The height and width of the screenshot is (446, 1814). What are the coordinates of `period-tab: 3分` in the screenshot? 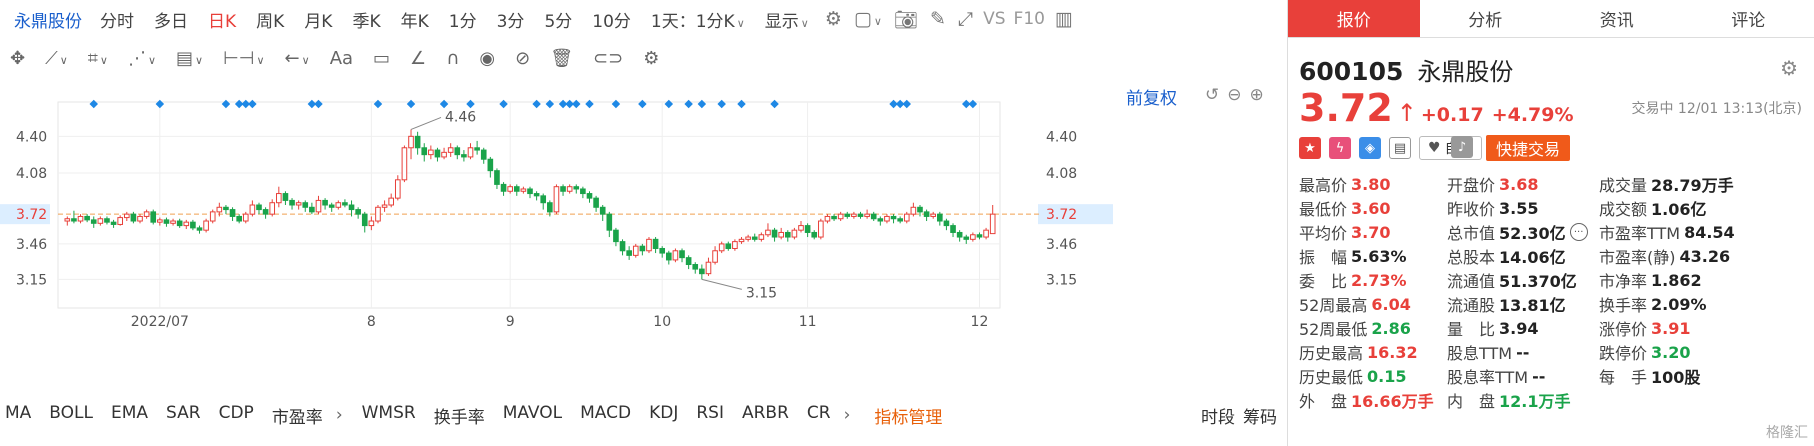 It's located at (511, 19).